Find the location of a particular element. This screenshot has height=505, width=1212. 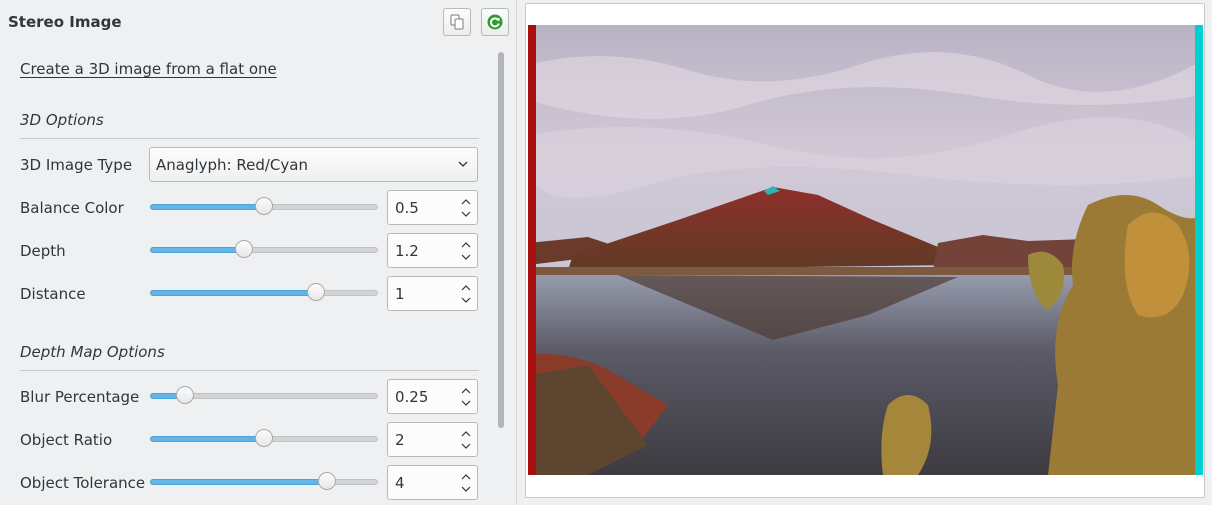

depth-spinbox: 1.2 is located at coordinates (432, 250).